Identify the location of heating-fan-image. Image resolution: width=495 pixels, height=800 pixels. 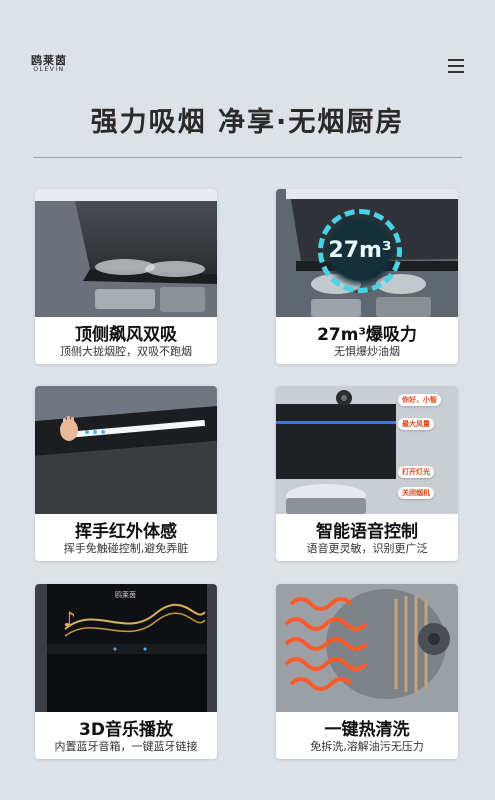
(367, 648).